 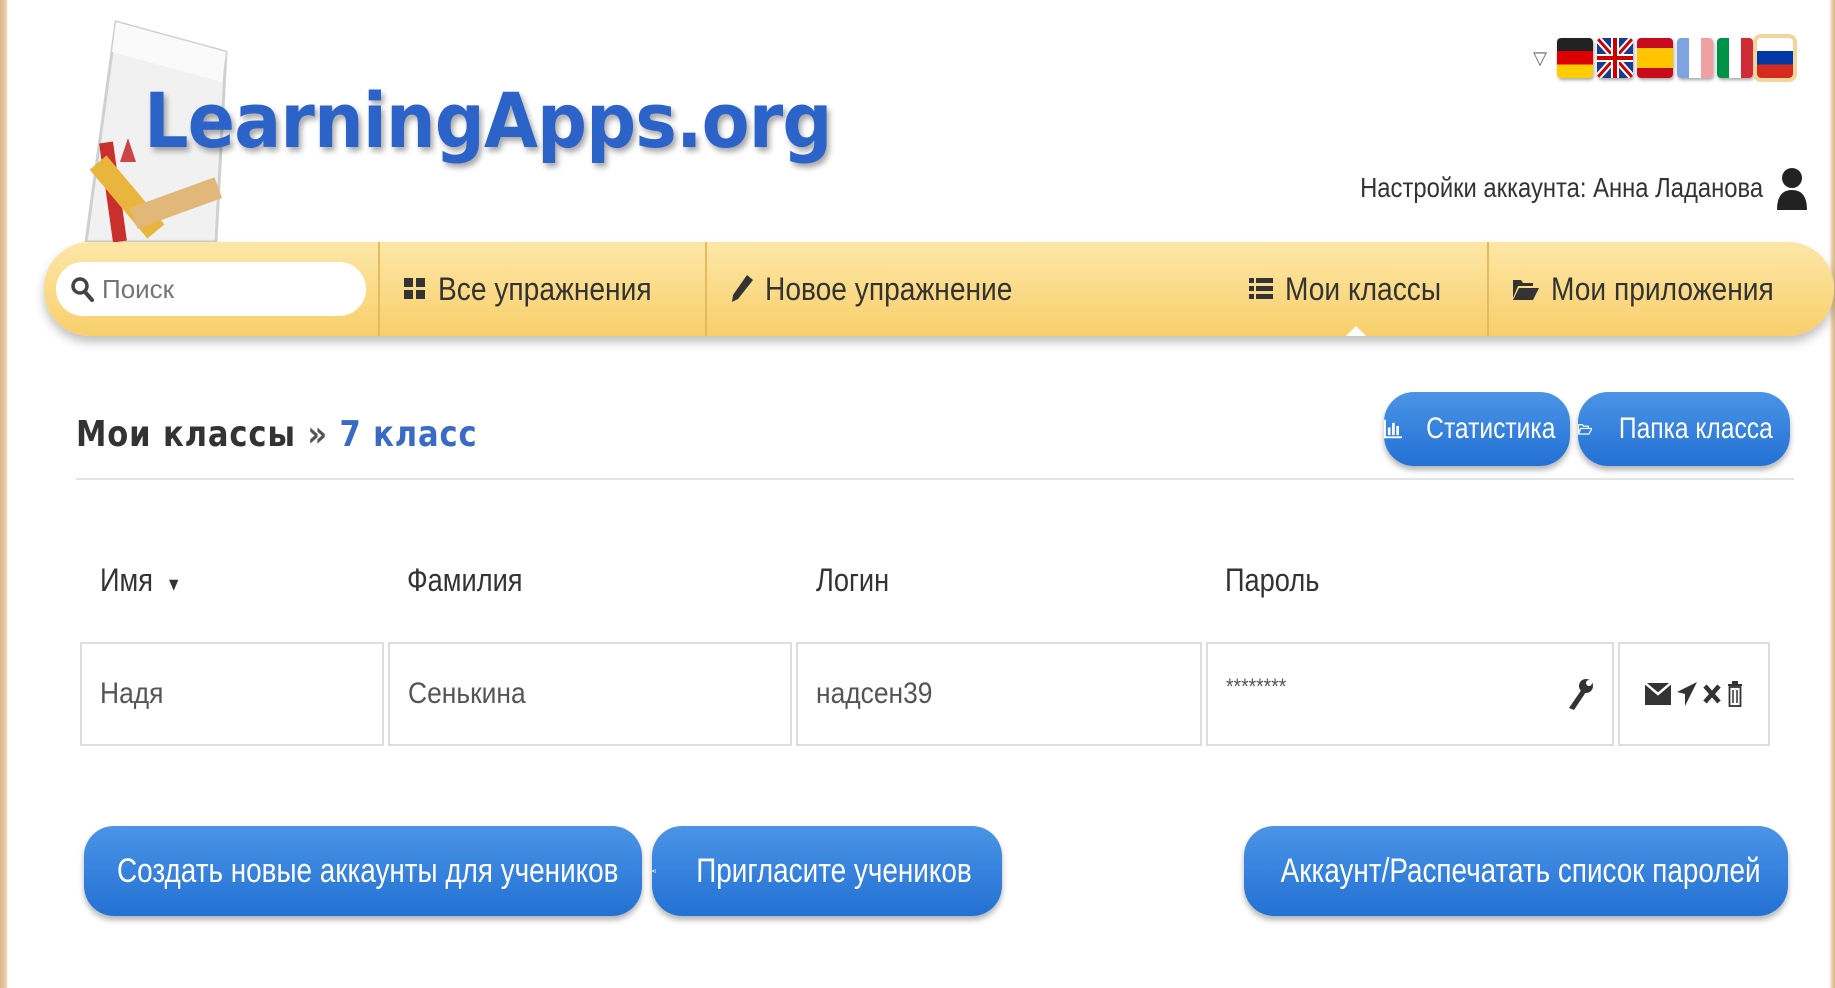 What do you see at coordinates (414, 288) in the screenshot?
I see `grid-icon` at bounding box center [414, 288].